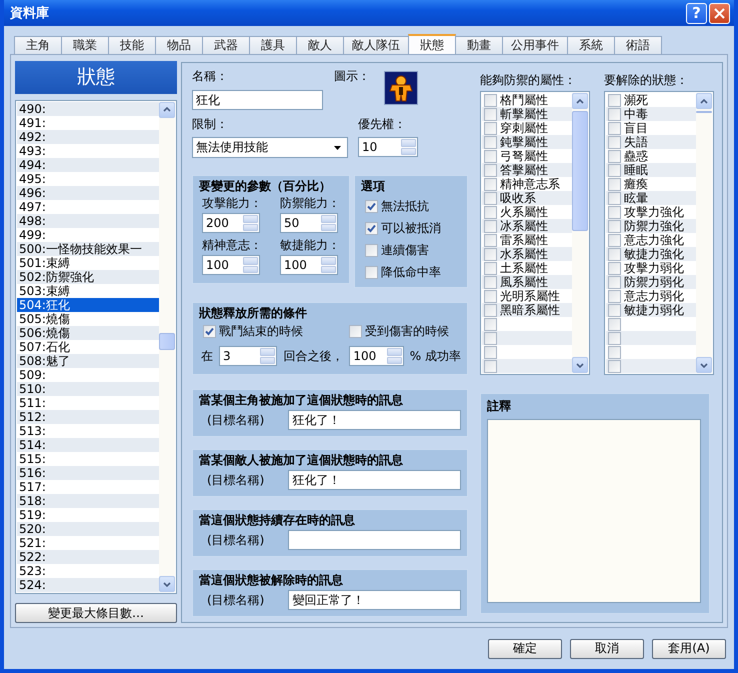 The image size is (738, 673). Describe the element at coordinates (696, 13) in the screenshot. I see `help-button: ?` at that location.